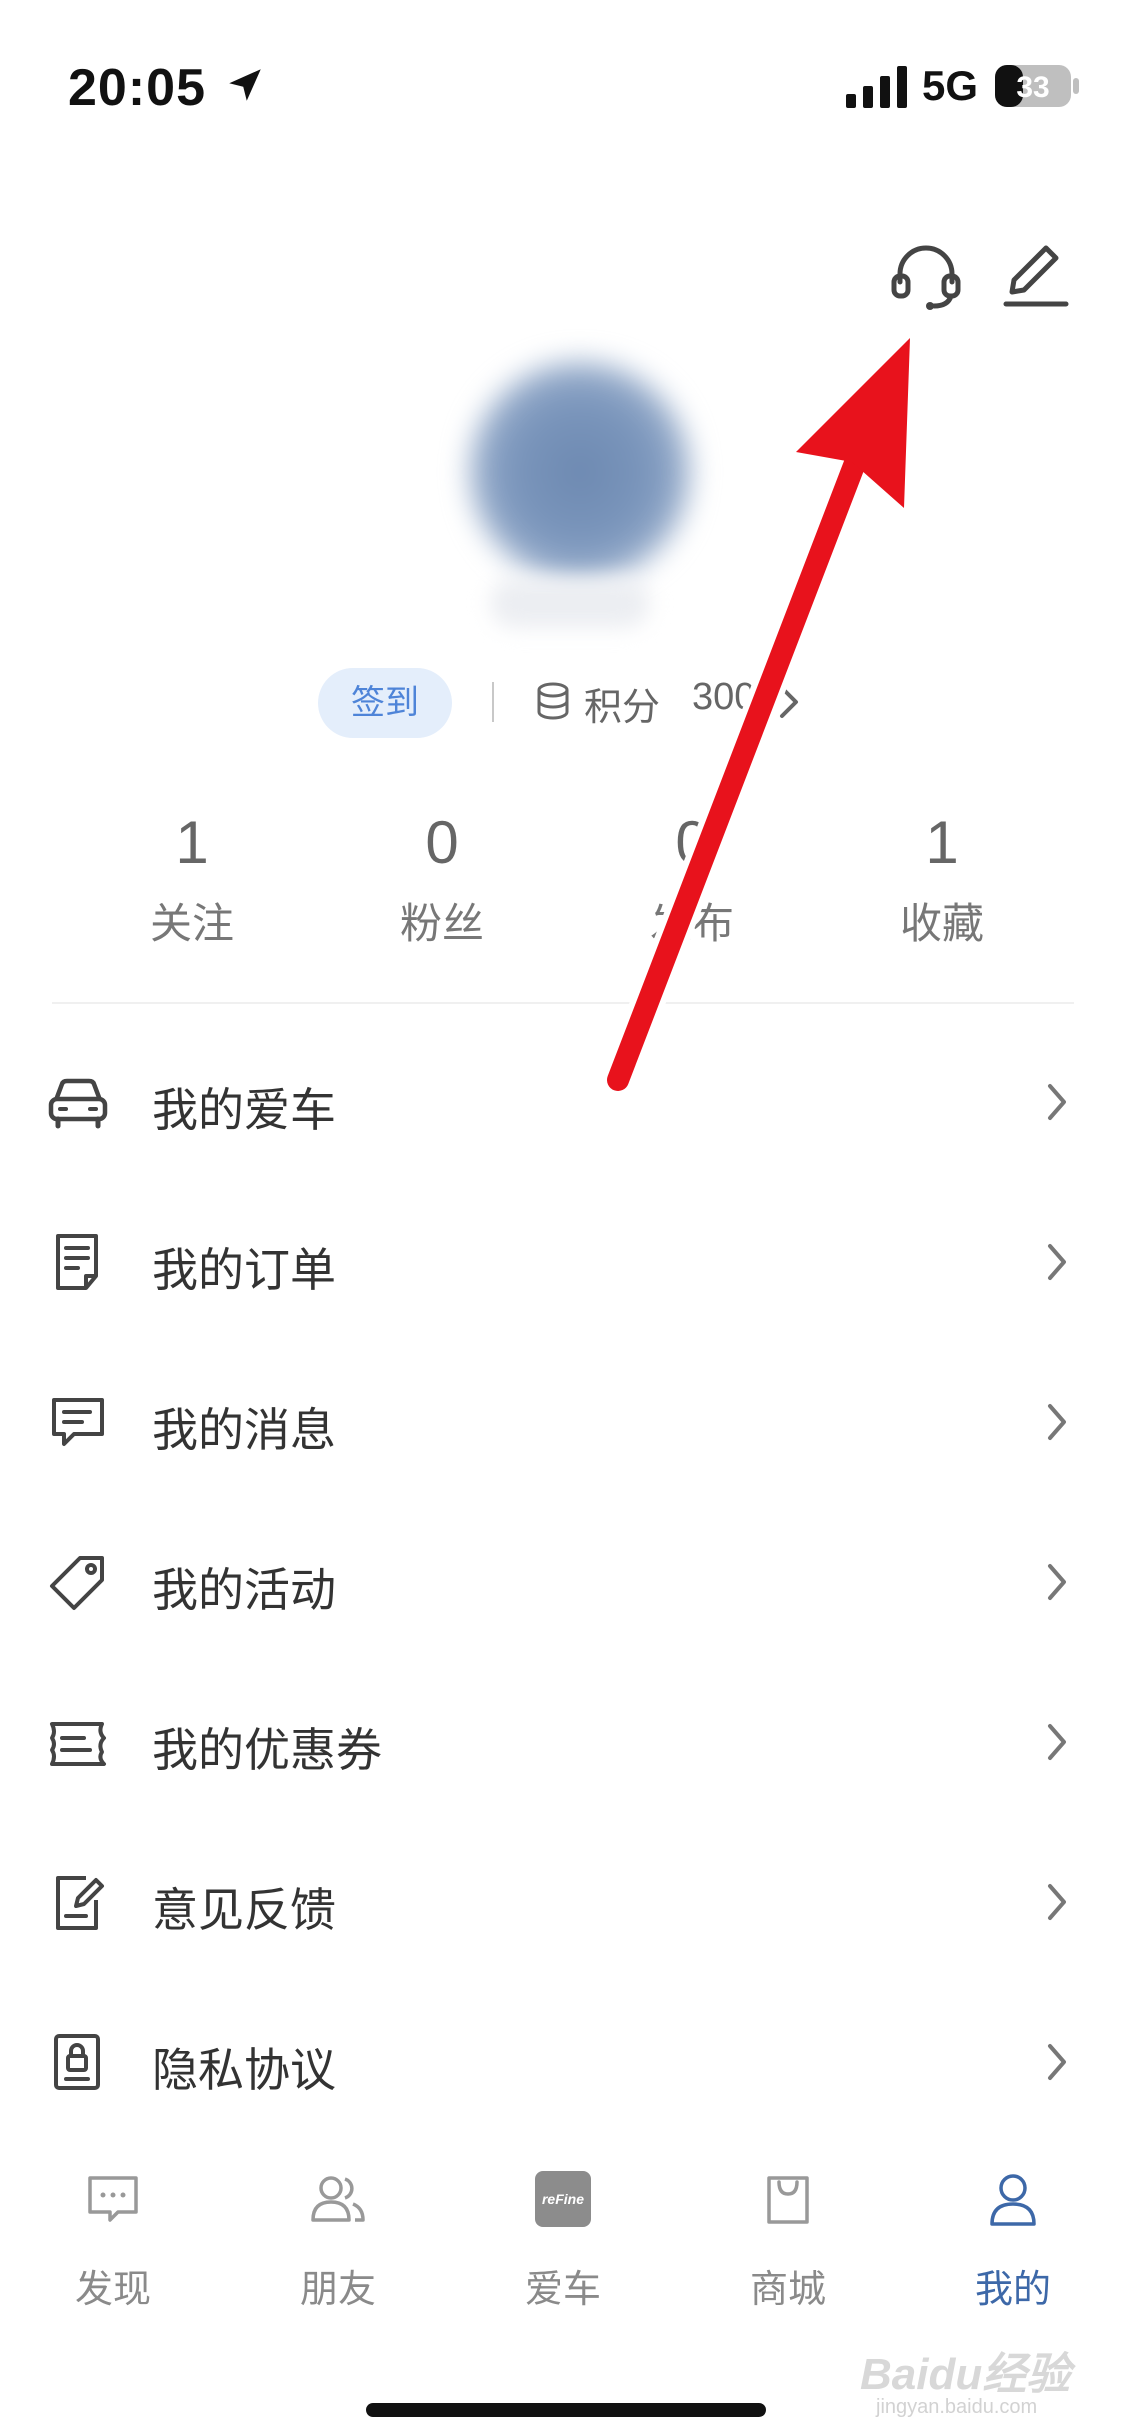 The height and width of the screenshot is (2436, 1125). Describe the element at coordinates (562, 1900) in the screenshot. I see `menu-item-feedback: 意见反馈` at that location.